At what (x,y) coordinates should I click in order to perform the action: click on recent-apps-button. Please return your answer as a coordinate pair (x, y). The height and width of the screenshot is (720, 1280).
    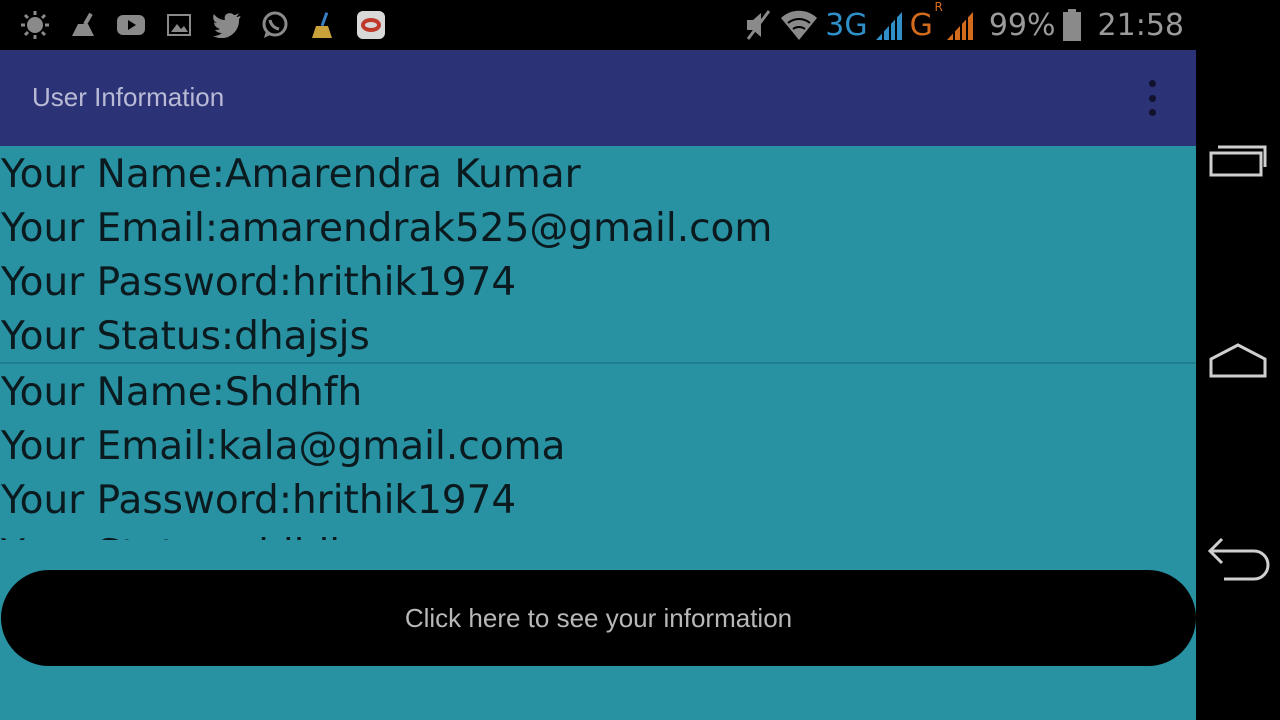
    Looking at the image, I should click on (1238, 159).